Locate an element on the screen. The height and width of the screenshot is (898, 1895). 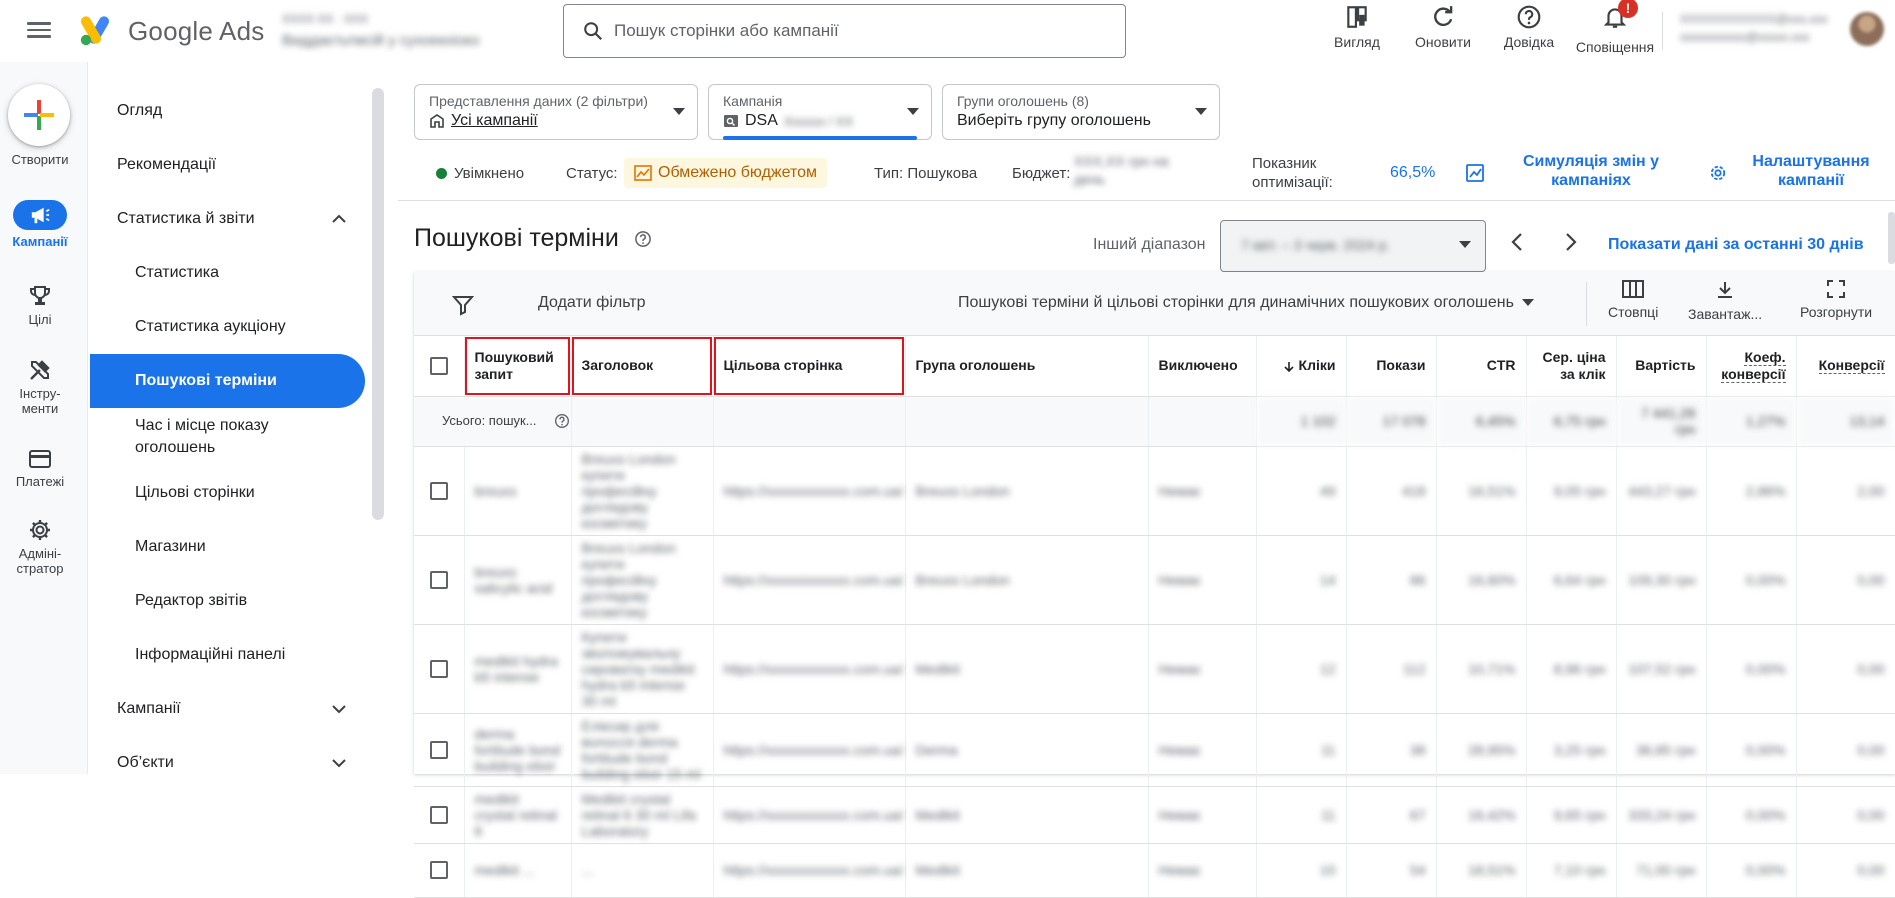
col-header-cost: Вартість is located at coordinates (1661, 366).